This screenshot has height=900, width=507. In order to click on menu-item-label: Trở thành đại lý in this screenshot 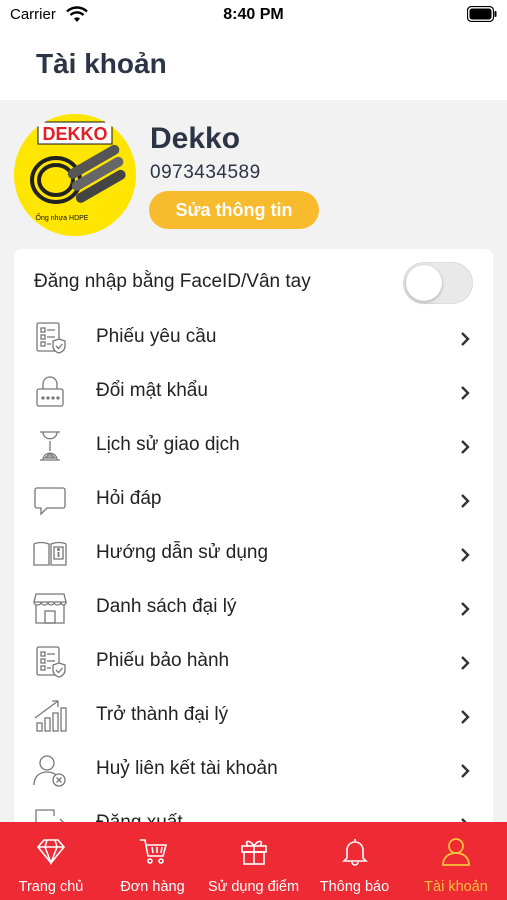, I will do `click(162, 714)`.